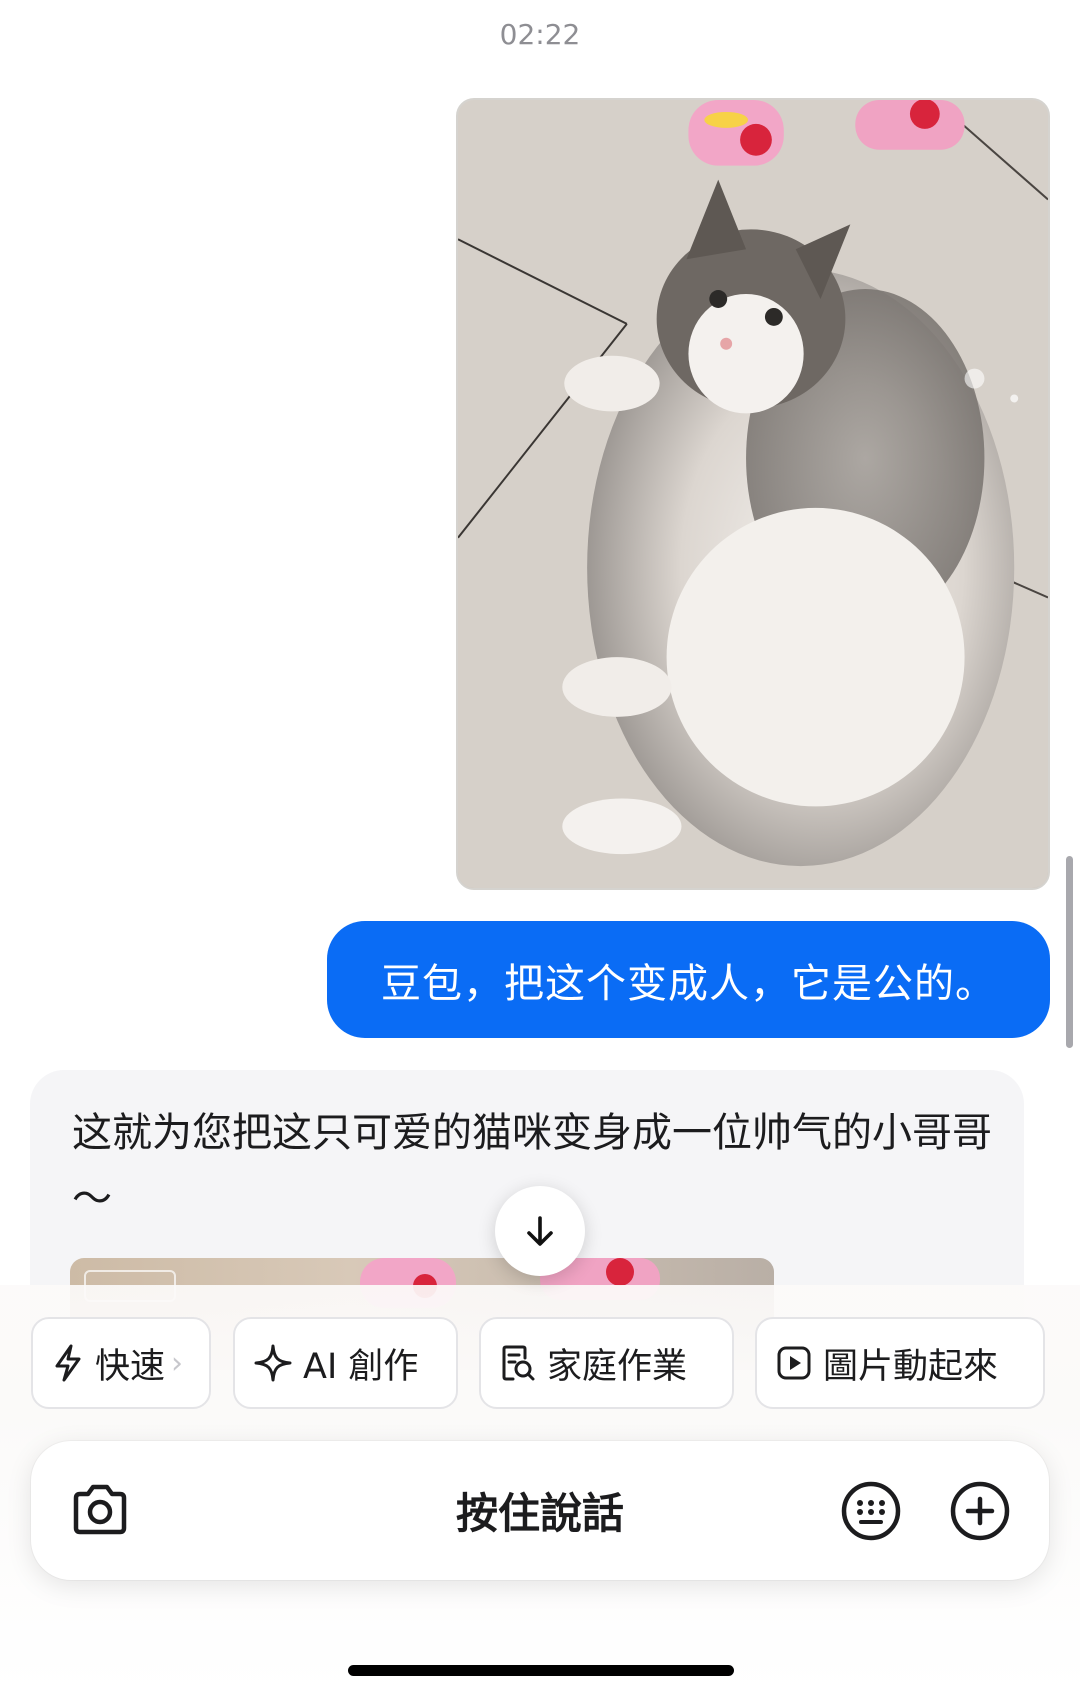  I want to click on play-icon, so click(794, 1363).